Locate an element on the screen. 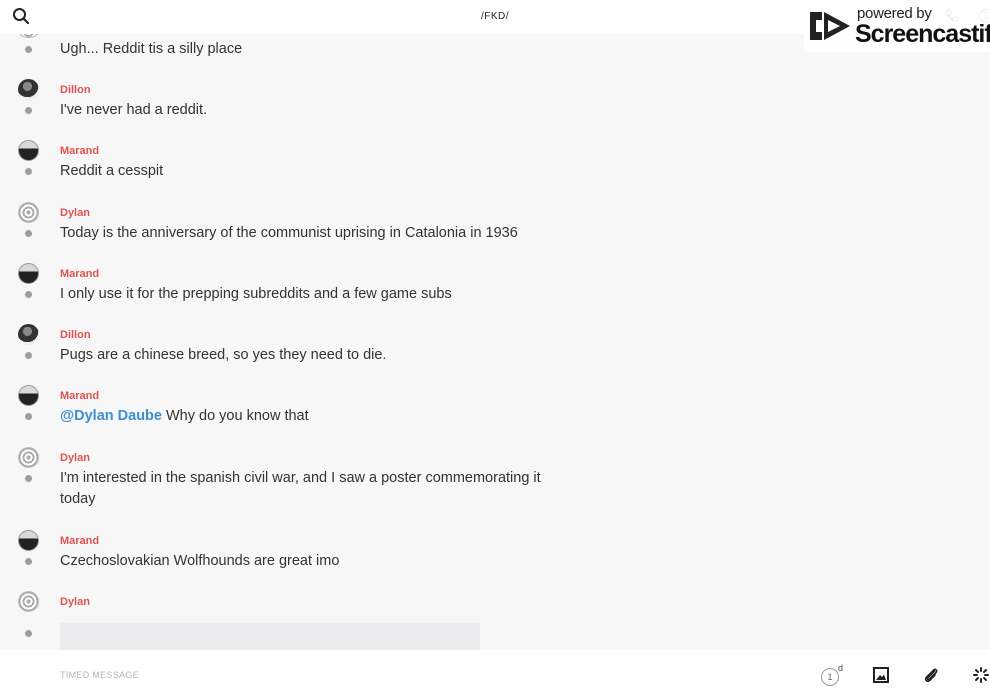  attach-file-button is located at coordinates (931, 675).